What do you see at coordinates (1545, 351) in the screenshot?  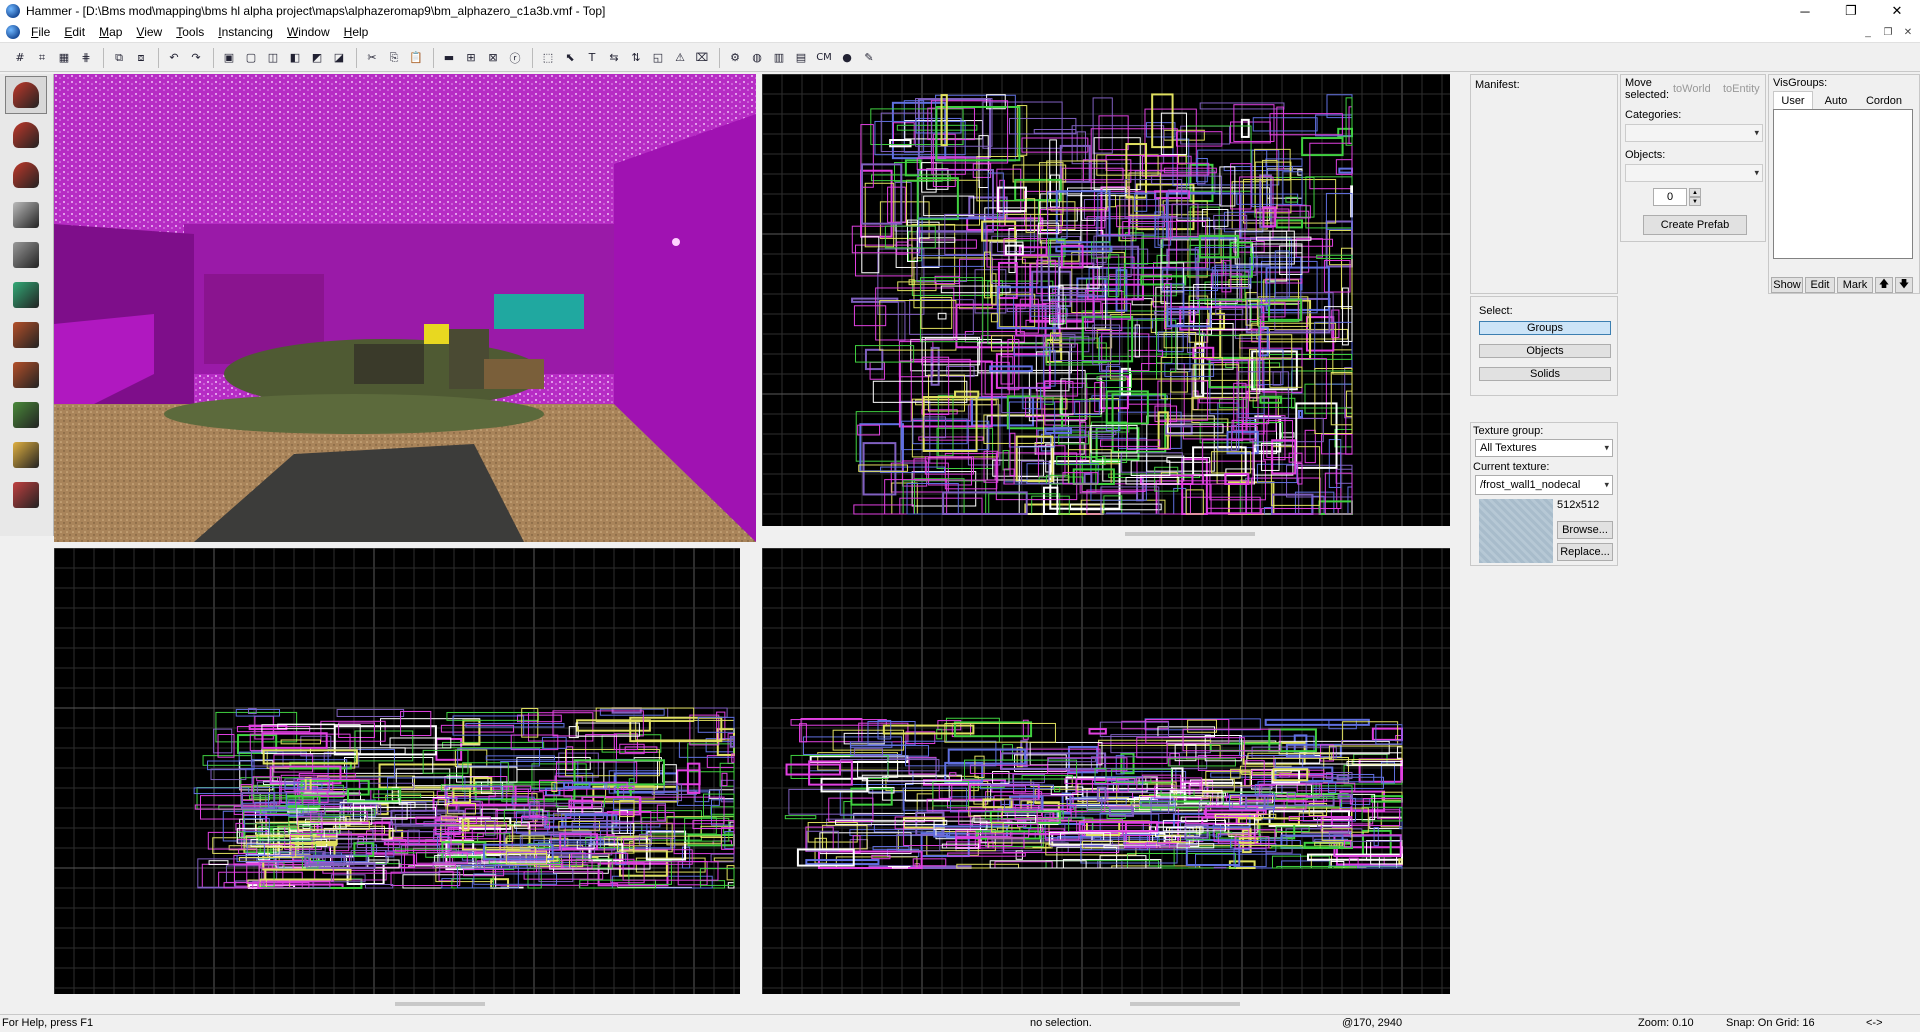 I see `select-objects-button: Objects` at bounding box center [1545, 351].